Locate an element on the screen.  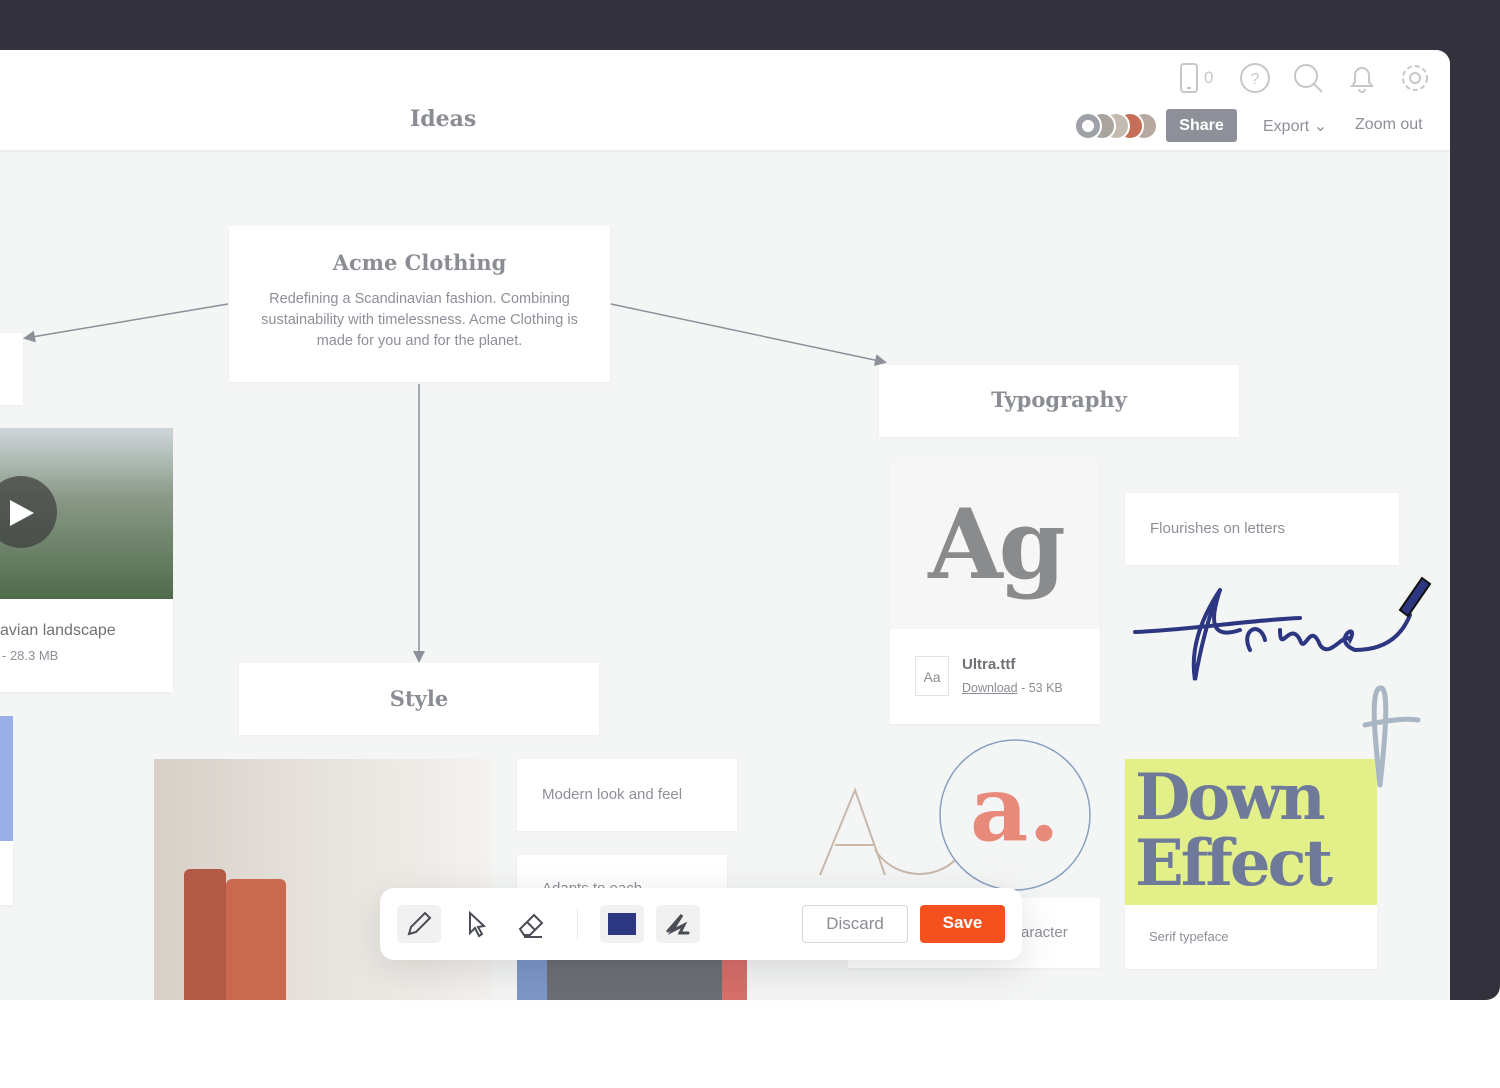
pencil-icon is located at coordinates (419, 923).